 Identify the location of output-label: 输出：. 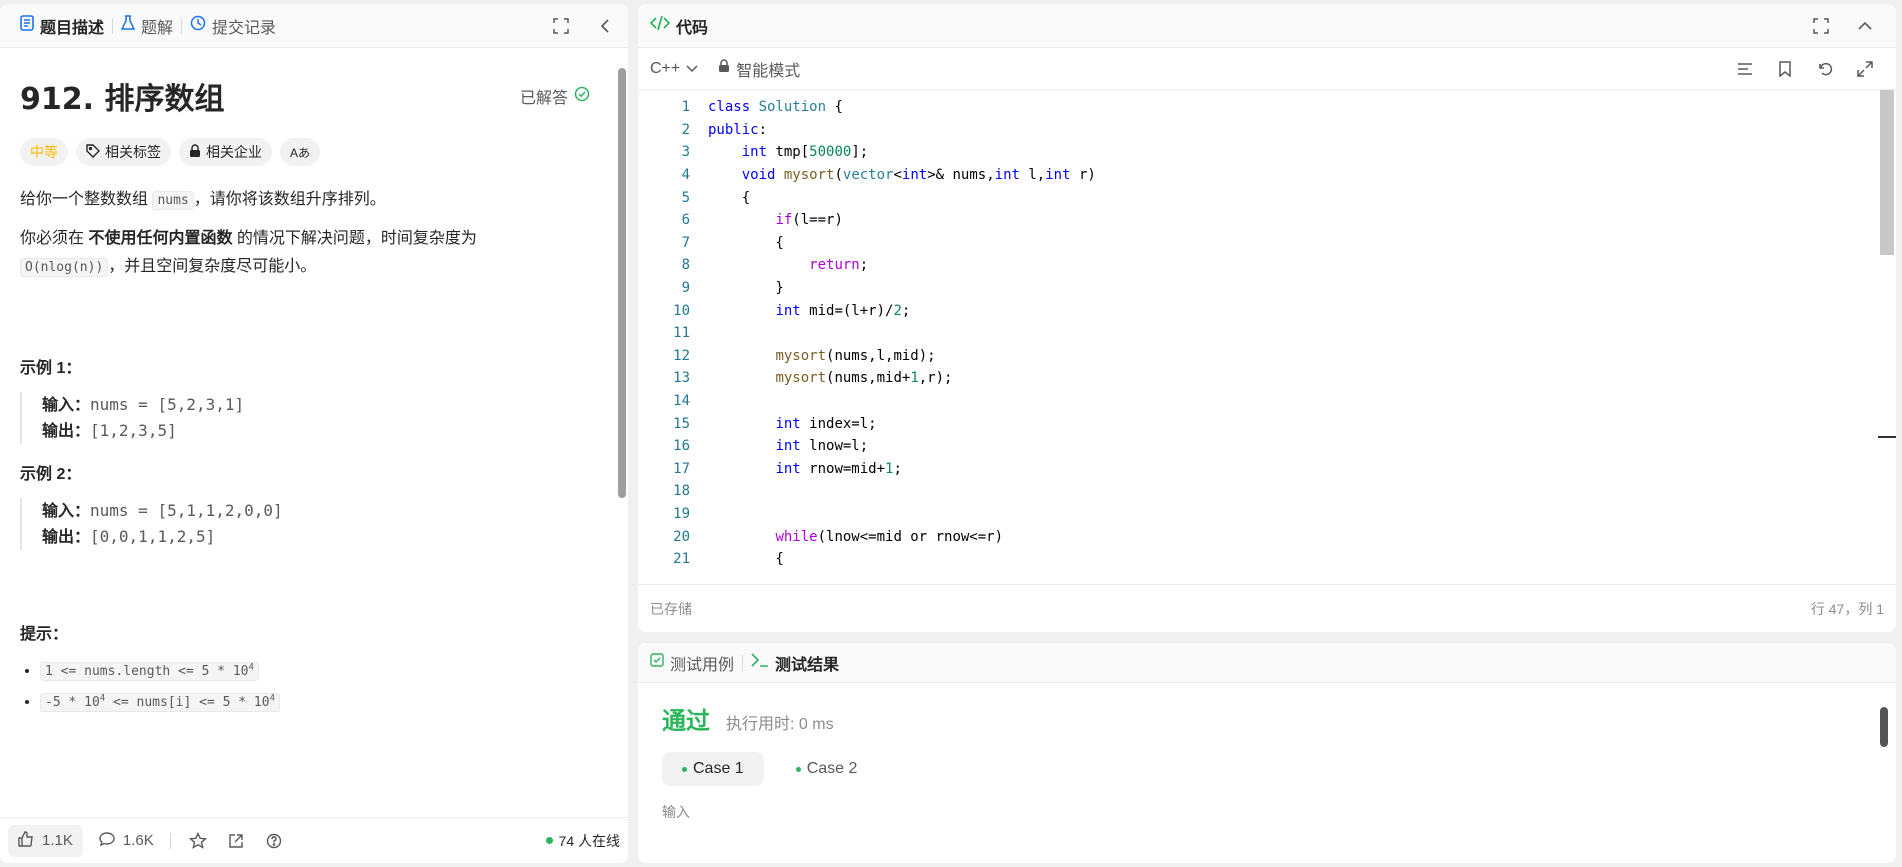
(66, 431).